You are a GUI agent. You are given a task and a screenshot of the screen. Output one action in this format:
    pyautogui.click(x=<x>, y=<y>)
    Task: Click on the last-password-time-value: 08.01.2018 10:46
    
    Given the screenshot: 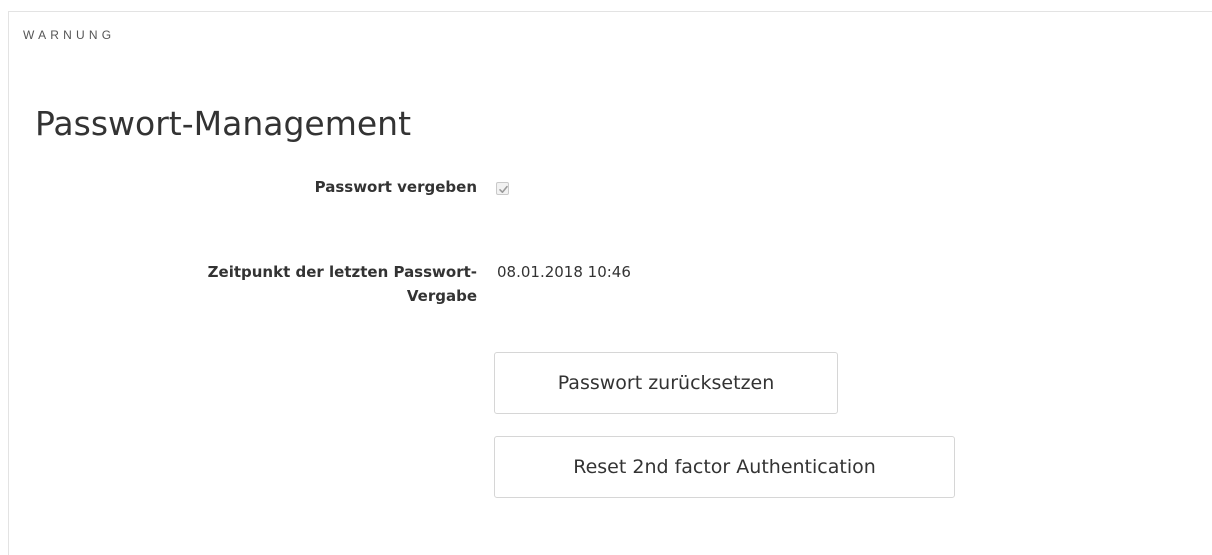 What is the action you would take?
    pyautogui.click(x=564, y=272)
    